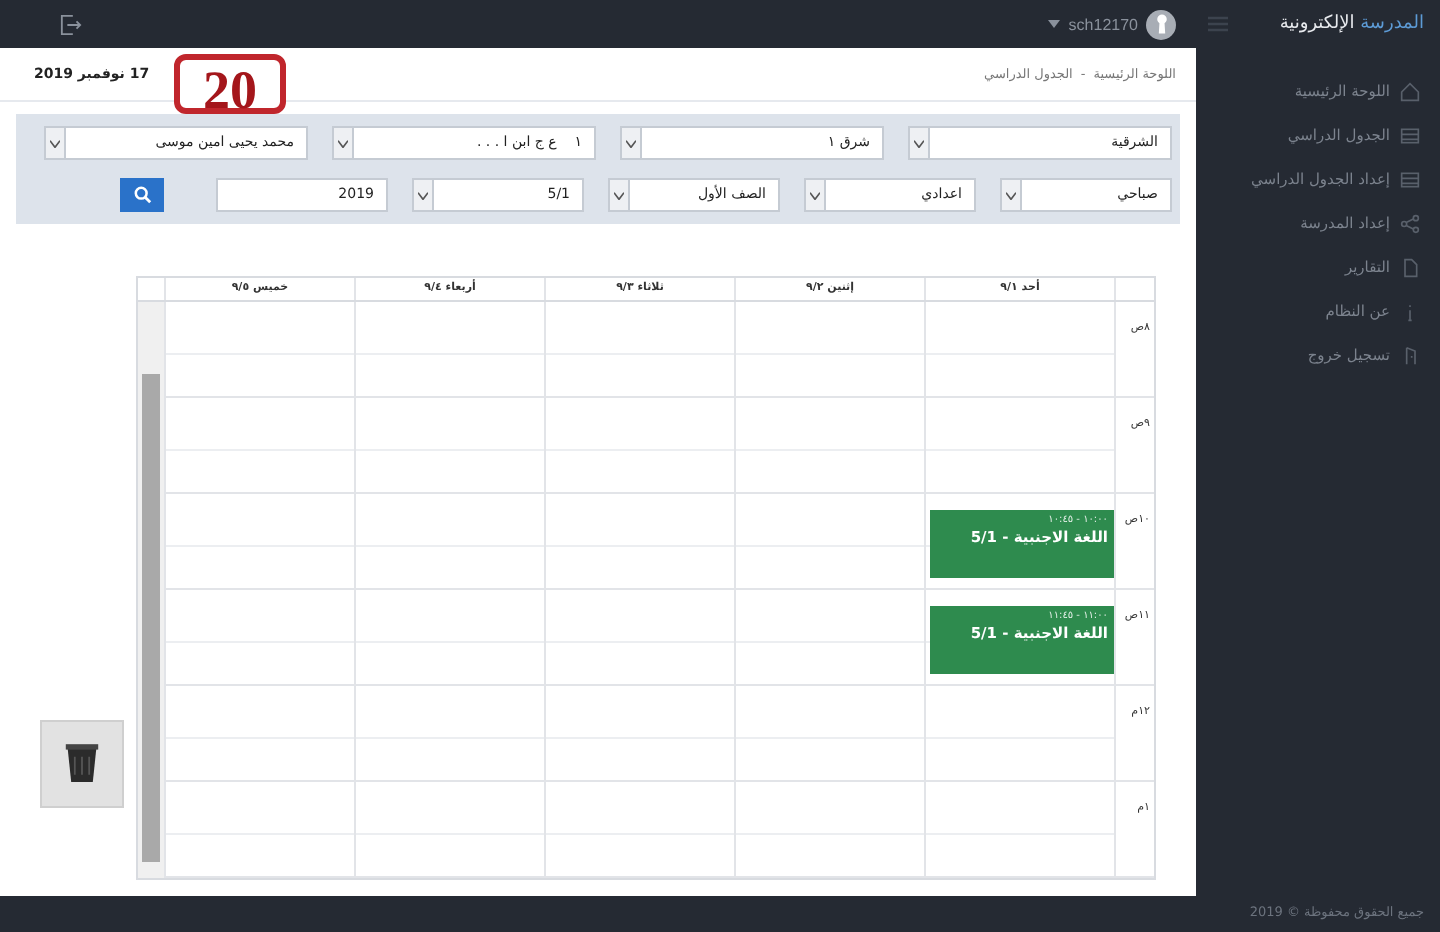  What do you see at coordinates (1103, 24) in the screenshot?
I see `username-link: sch12170` at bounding box center [1103, 24].